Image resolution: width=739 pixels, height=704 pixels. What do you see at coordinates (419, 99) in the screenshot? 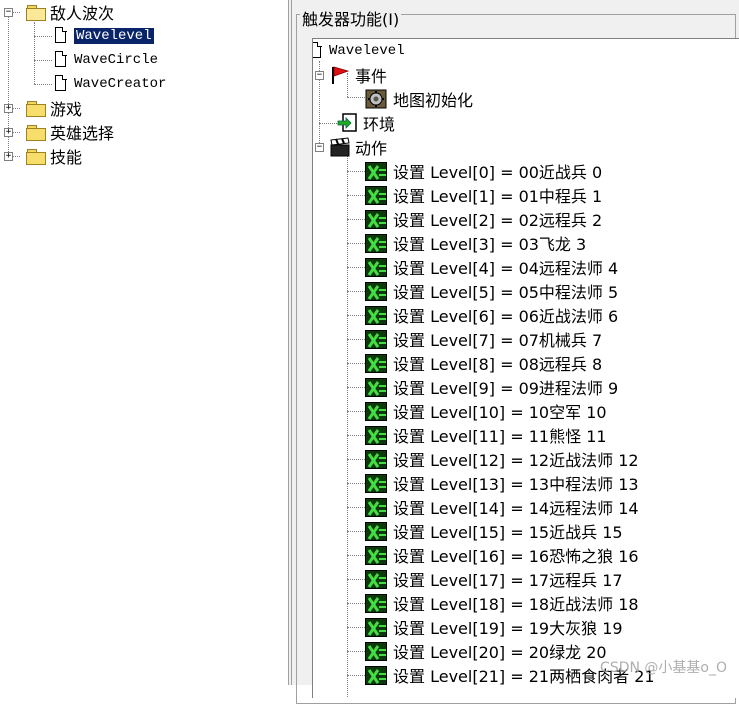
I see `tree-event-map-init: 地图初始化` at bounding box center [419, 99].